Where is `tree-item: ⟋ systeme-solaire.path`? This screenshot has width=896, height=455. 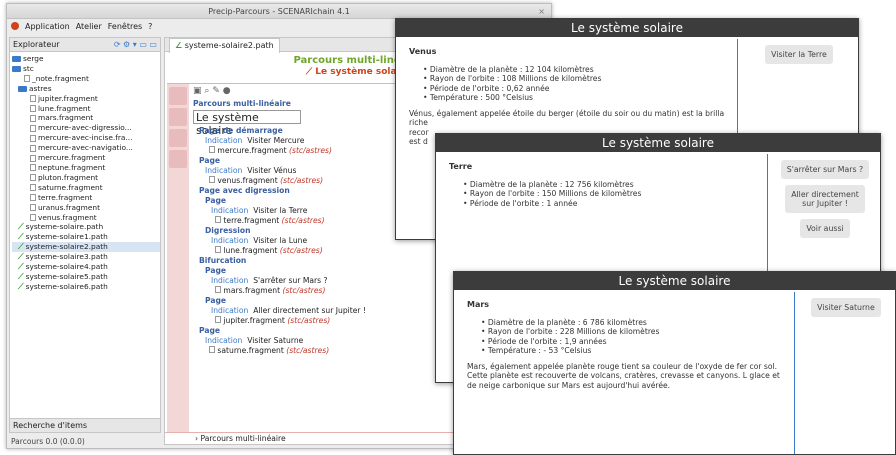 tree-item: ⟋ systeme-solaire.path is located at coordinates (86, 227).